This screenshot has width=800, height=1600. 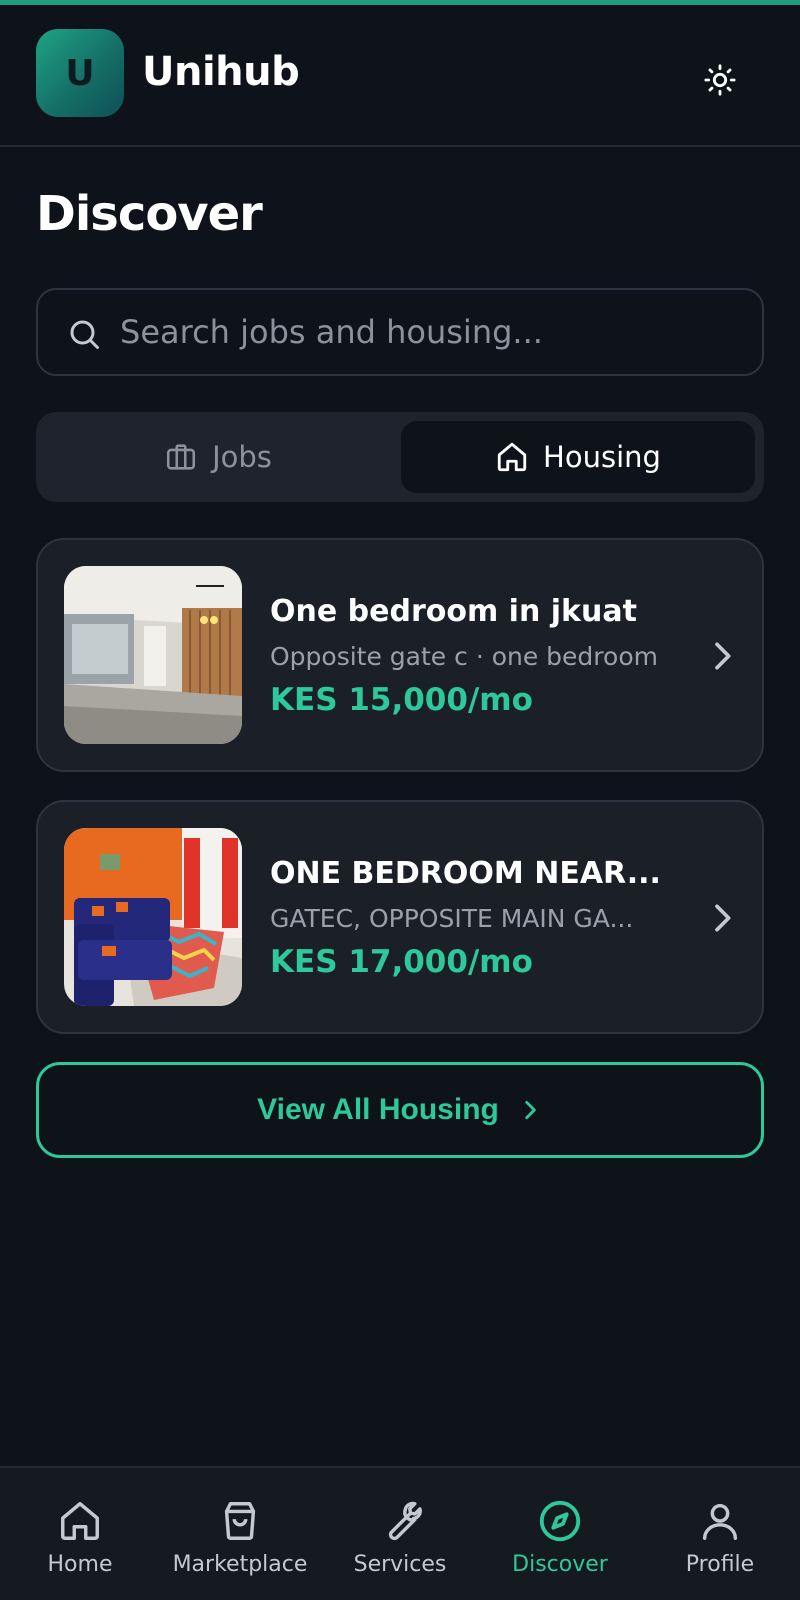 I want to click on listing-title: One bedroom in jkuat, so click(x=453, y=611).